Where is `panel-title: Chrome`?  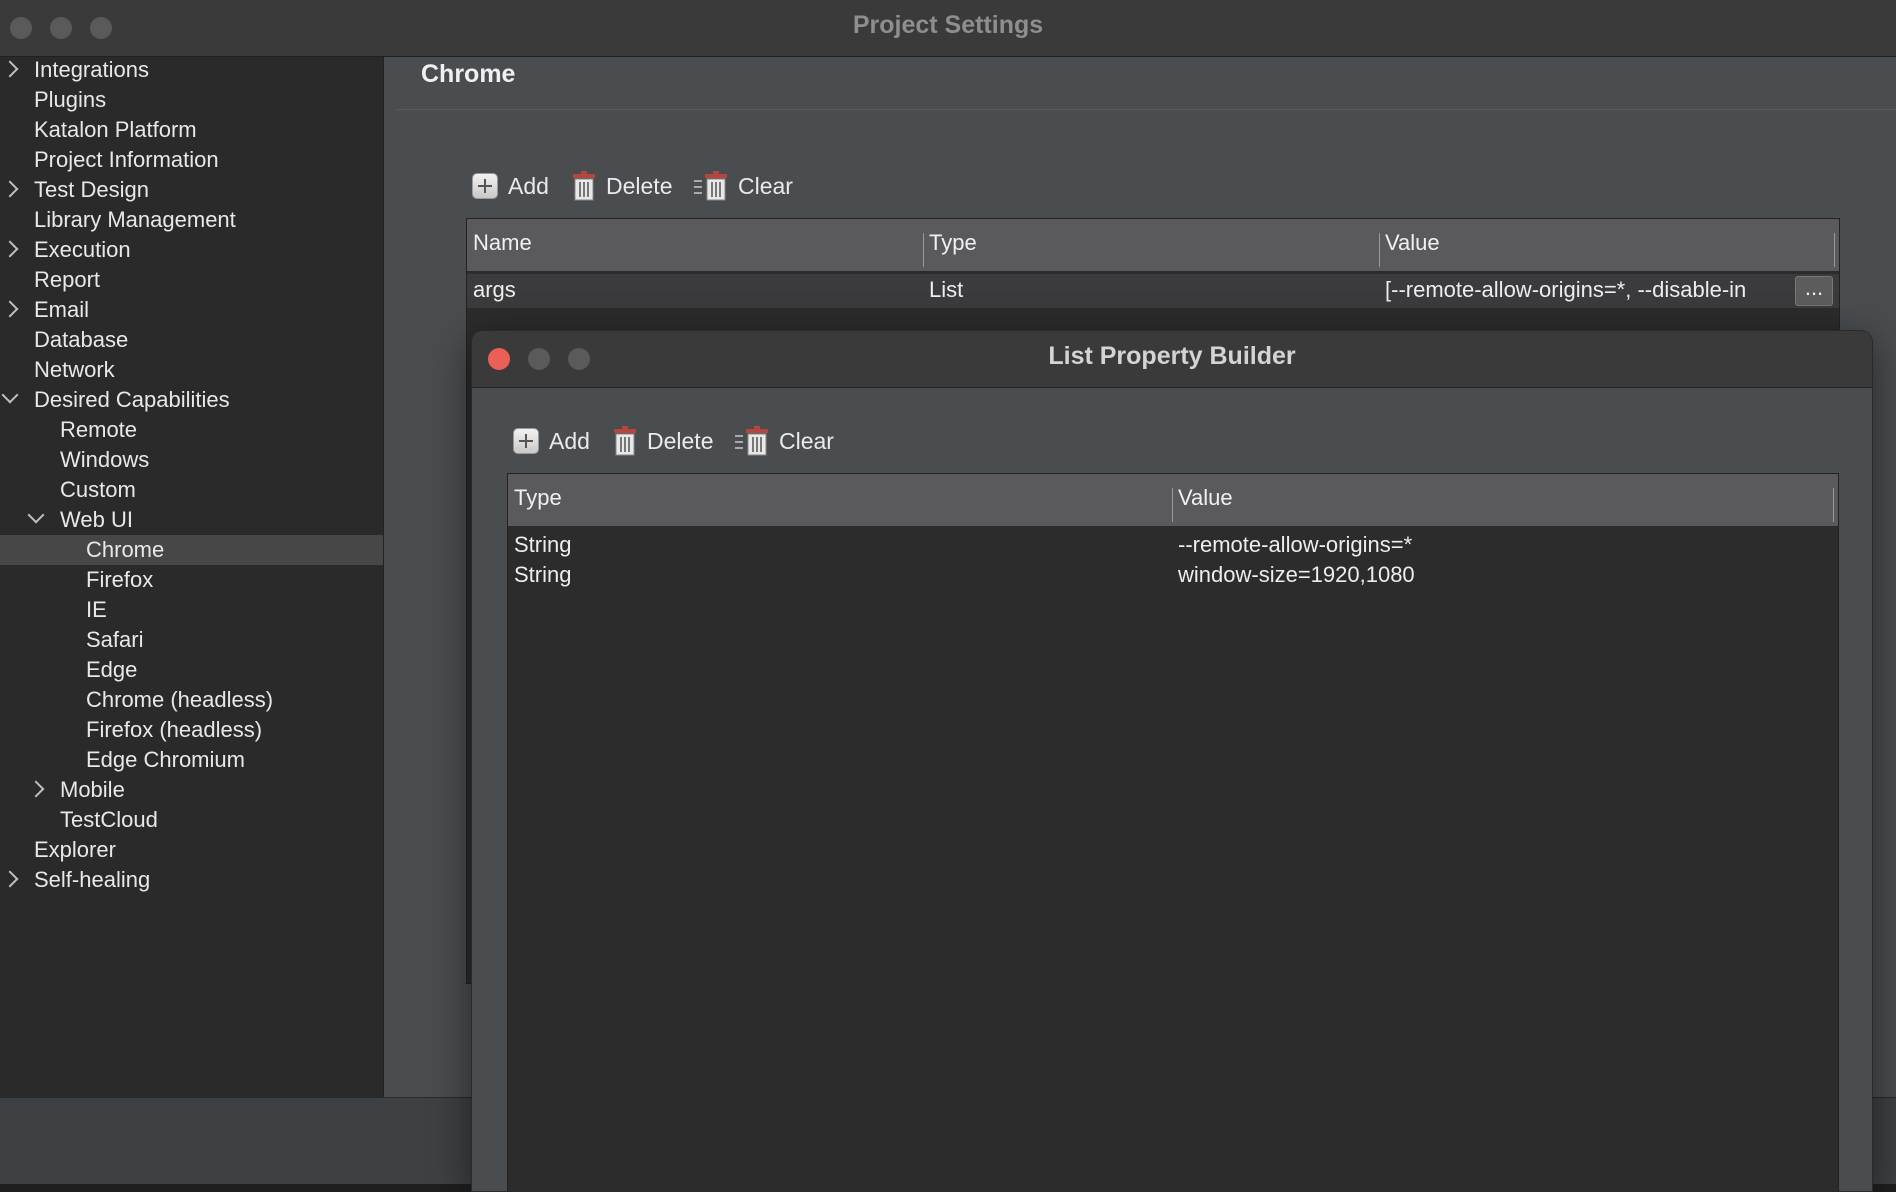
panel-title: Chrome is located at coordinates (468, 74).